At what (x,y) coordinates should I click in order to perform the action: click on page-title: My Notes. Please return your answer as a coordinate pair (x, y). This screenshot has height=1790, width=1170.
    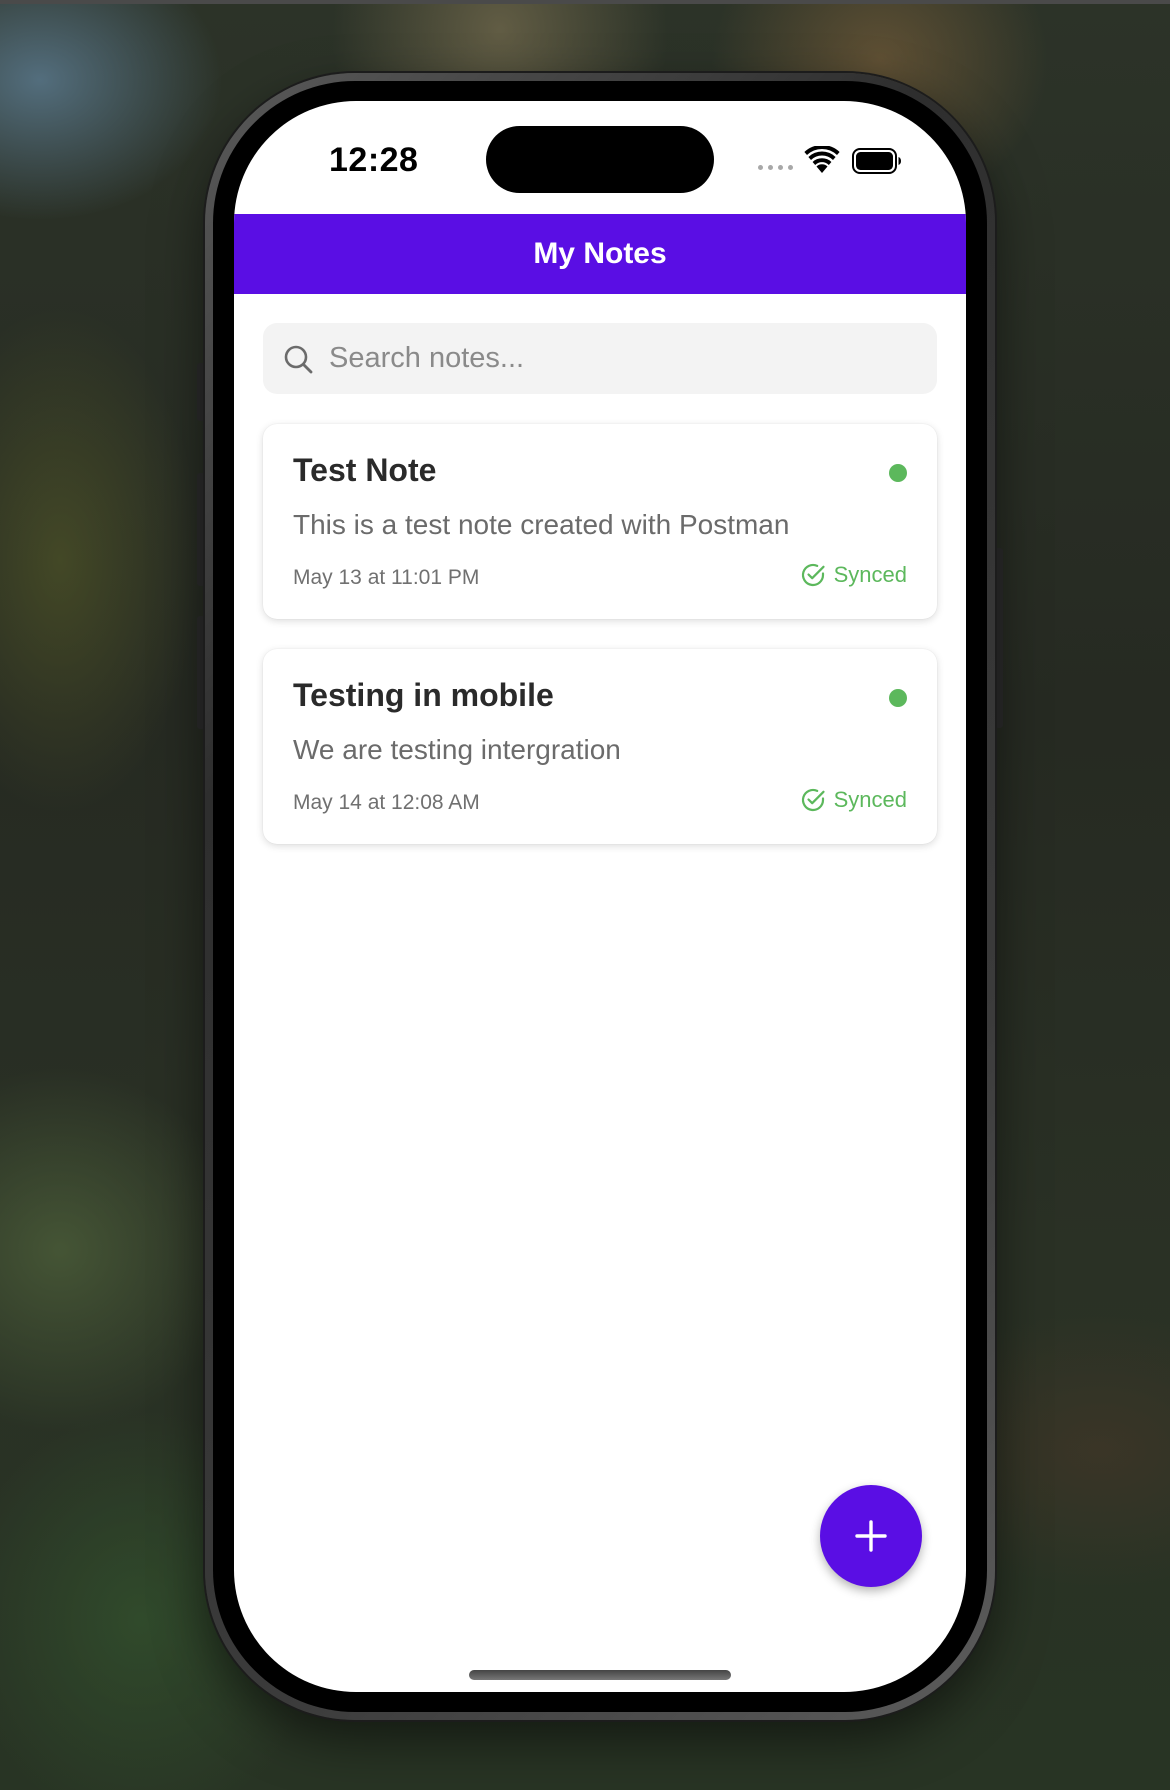
    Looking at the image, I should click on (600, 253).